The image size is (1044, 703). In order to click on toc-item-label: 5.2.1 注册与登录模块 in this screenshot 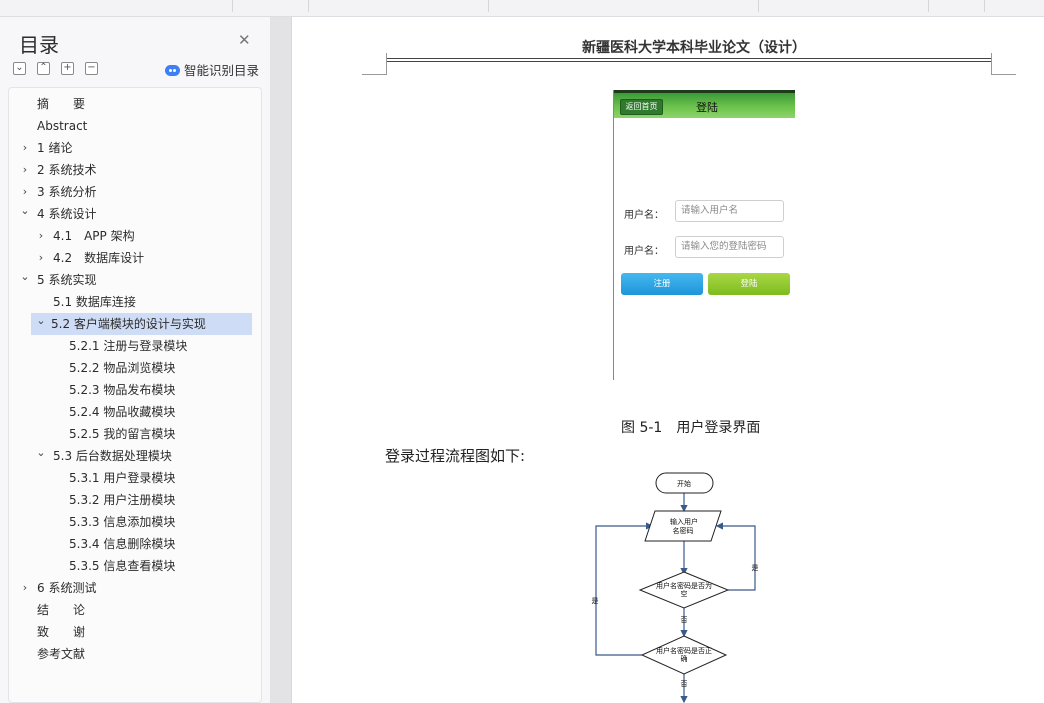, I will do `click(128, 346)`.